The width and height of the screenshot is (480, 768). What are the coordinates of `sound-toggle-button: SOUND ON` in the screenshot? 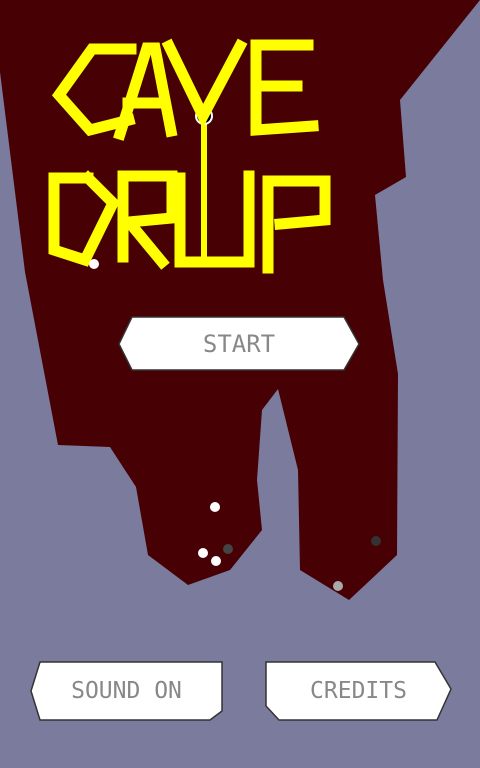 It's located at (126, 691).